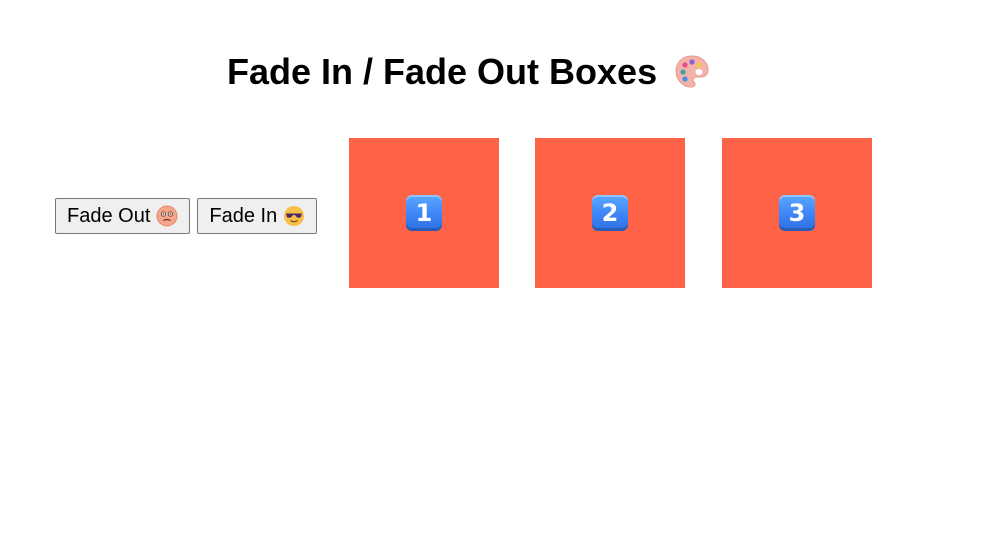 The height and width of the screenshot is (560, 1006). I want to click on dizzy-face-icon, so click(167, 216).